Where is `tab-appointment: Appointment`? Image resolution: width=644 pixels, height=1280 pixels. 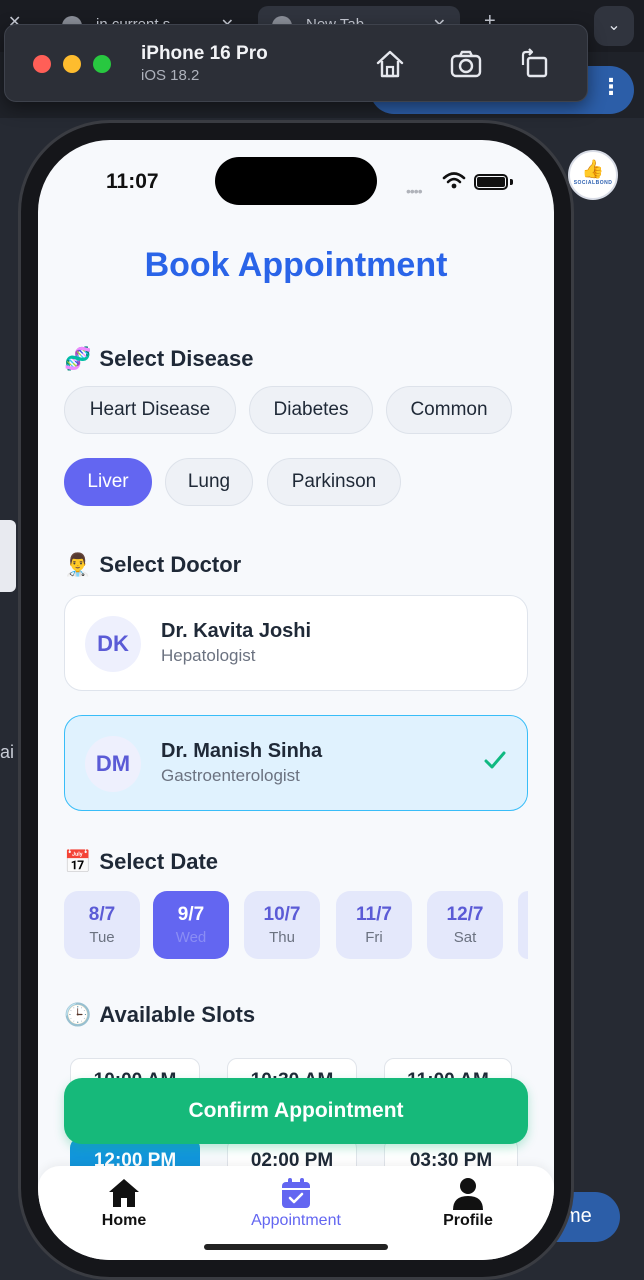
tab-appointment: Appointment is located at coordinates (296, 1203).